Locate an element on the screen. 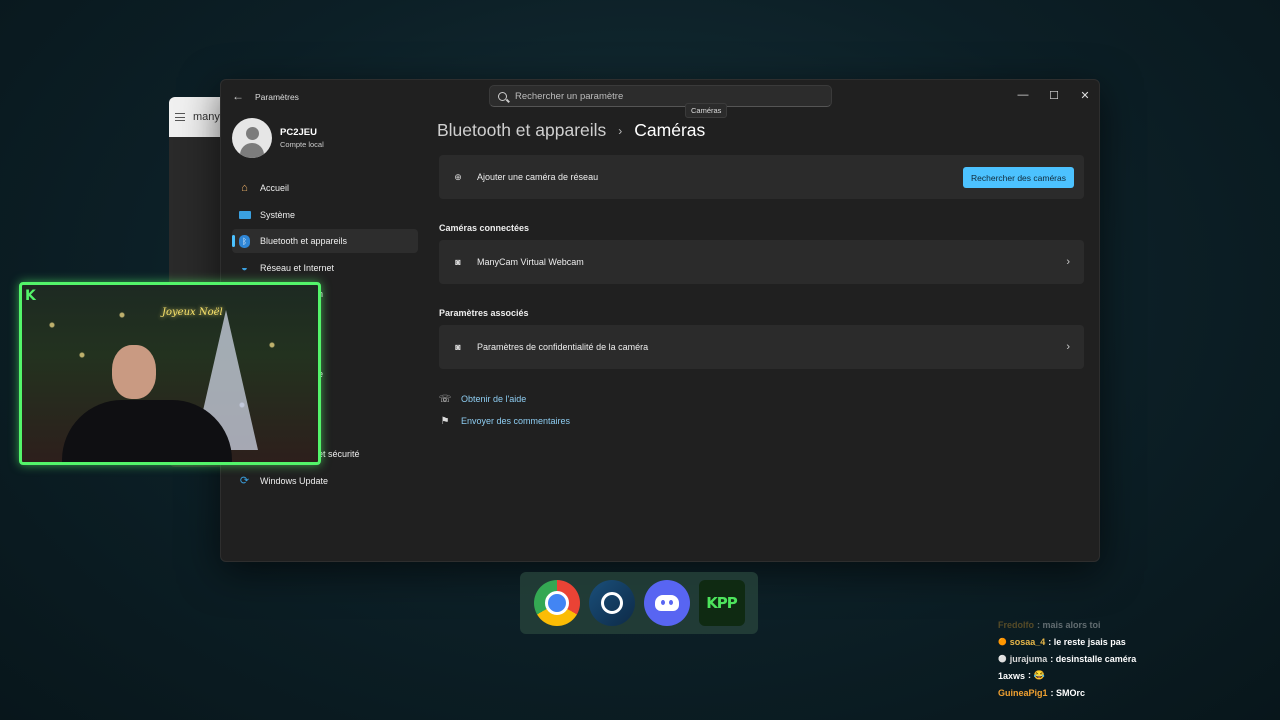  maximize-button: ☐ is located at coordinates (1054, 95).